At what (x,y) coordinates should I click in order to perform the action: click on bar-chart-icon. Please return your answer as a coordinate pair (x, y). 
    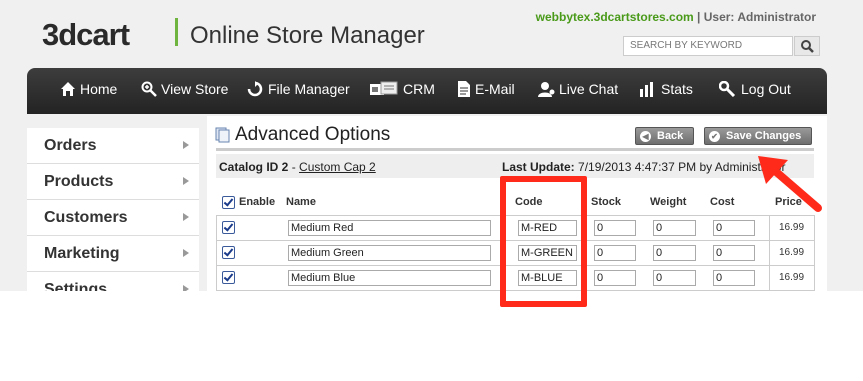
    Looking at the image, I should click on (646, 89).